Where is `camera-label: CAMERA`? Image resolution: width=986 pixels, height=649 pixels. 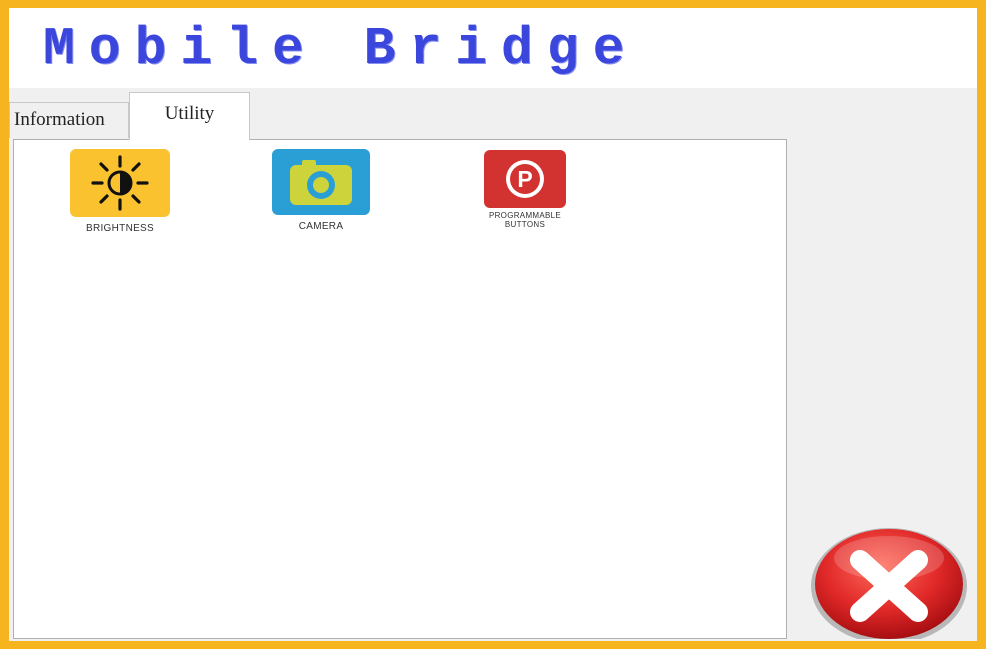 camera-label: CAMERA is located at coordinates (321, 226).